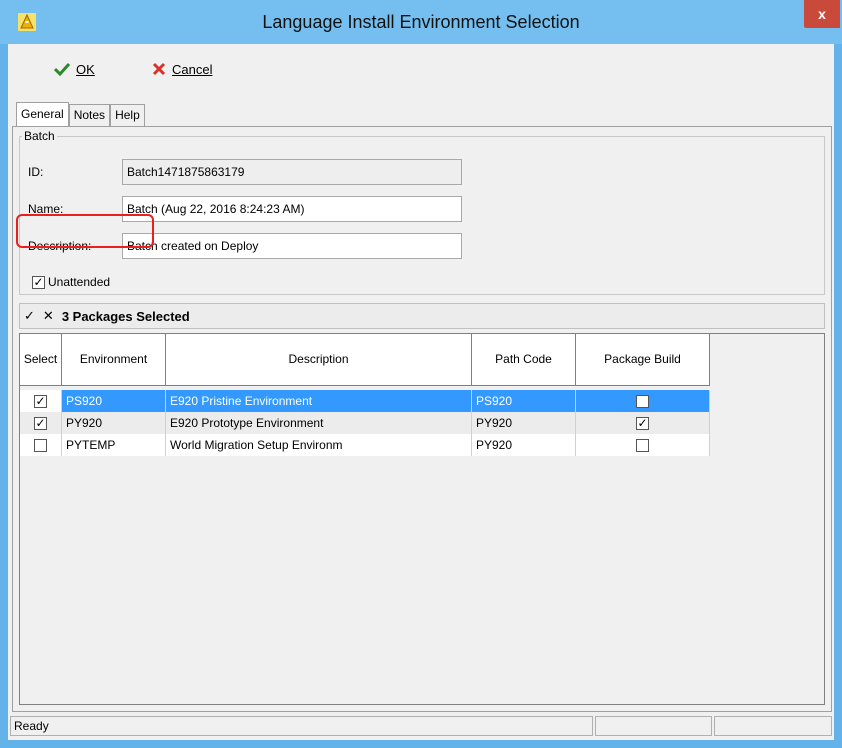 The image size is (842, 748). What do you see at coordinates (292, 246) in the screenshot?
I see `description-field: Batch created on Deploy` at bounding box center [292, 246].